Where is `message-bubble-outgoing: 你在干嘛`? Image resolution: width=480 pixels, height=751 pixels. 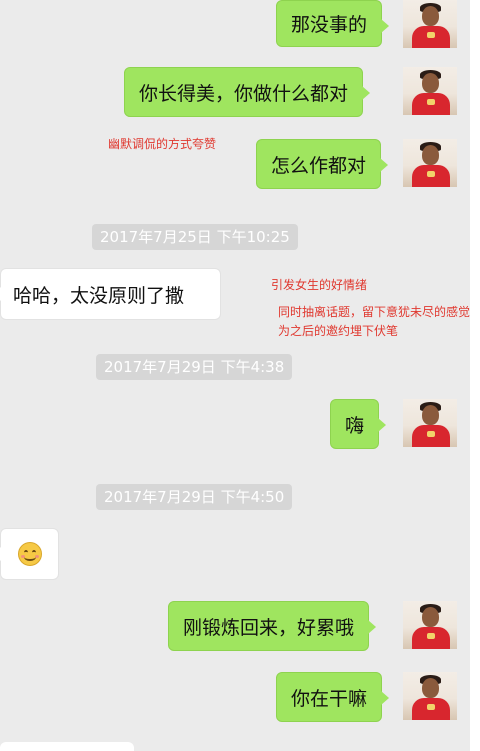
message-bubble-outgoing: 你在干嘛 is located at coordinates (333, 697).